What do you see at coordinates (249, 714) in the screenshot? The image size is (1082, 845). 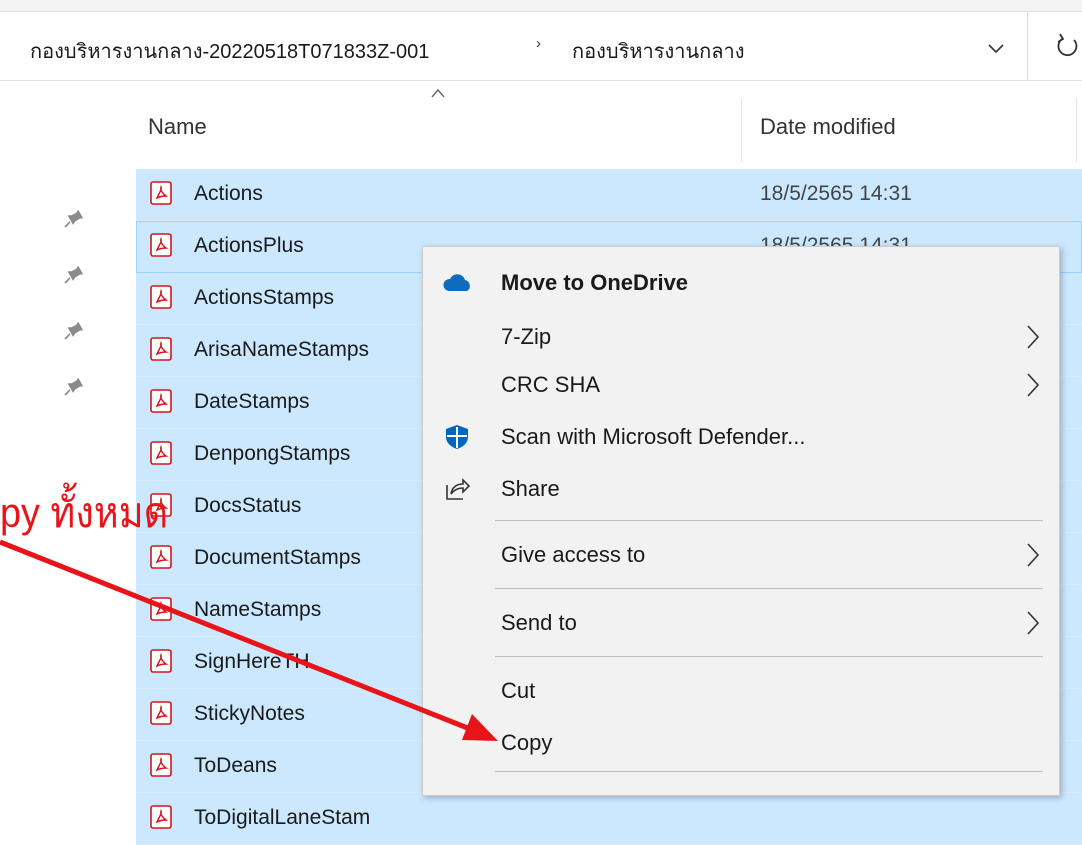 I see `file-name: StickyNotes` at bounding box center [249, 714].